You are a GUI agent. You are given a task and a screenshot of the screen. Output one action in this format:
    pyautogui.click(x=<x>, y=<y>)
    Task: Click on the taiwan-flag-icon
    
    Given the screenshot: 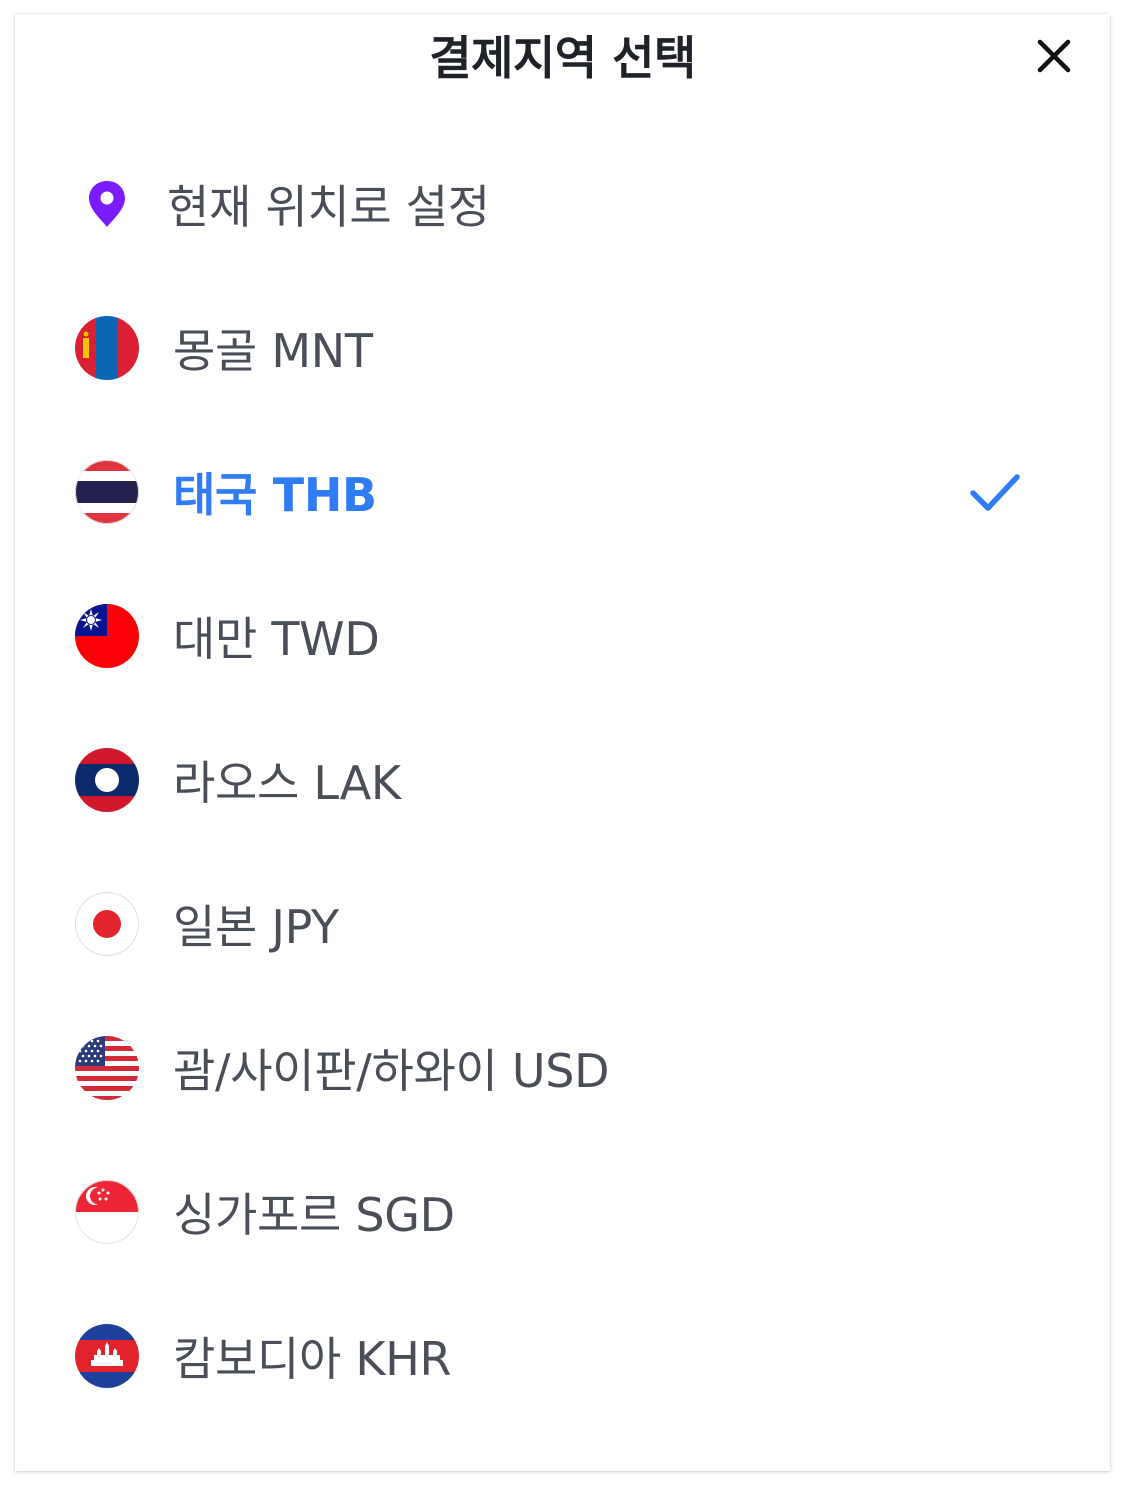 What is the action you would take?
    pyautogui.click(x=107, y=636)
    